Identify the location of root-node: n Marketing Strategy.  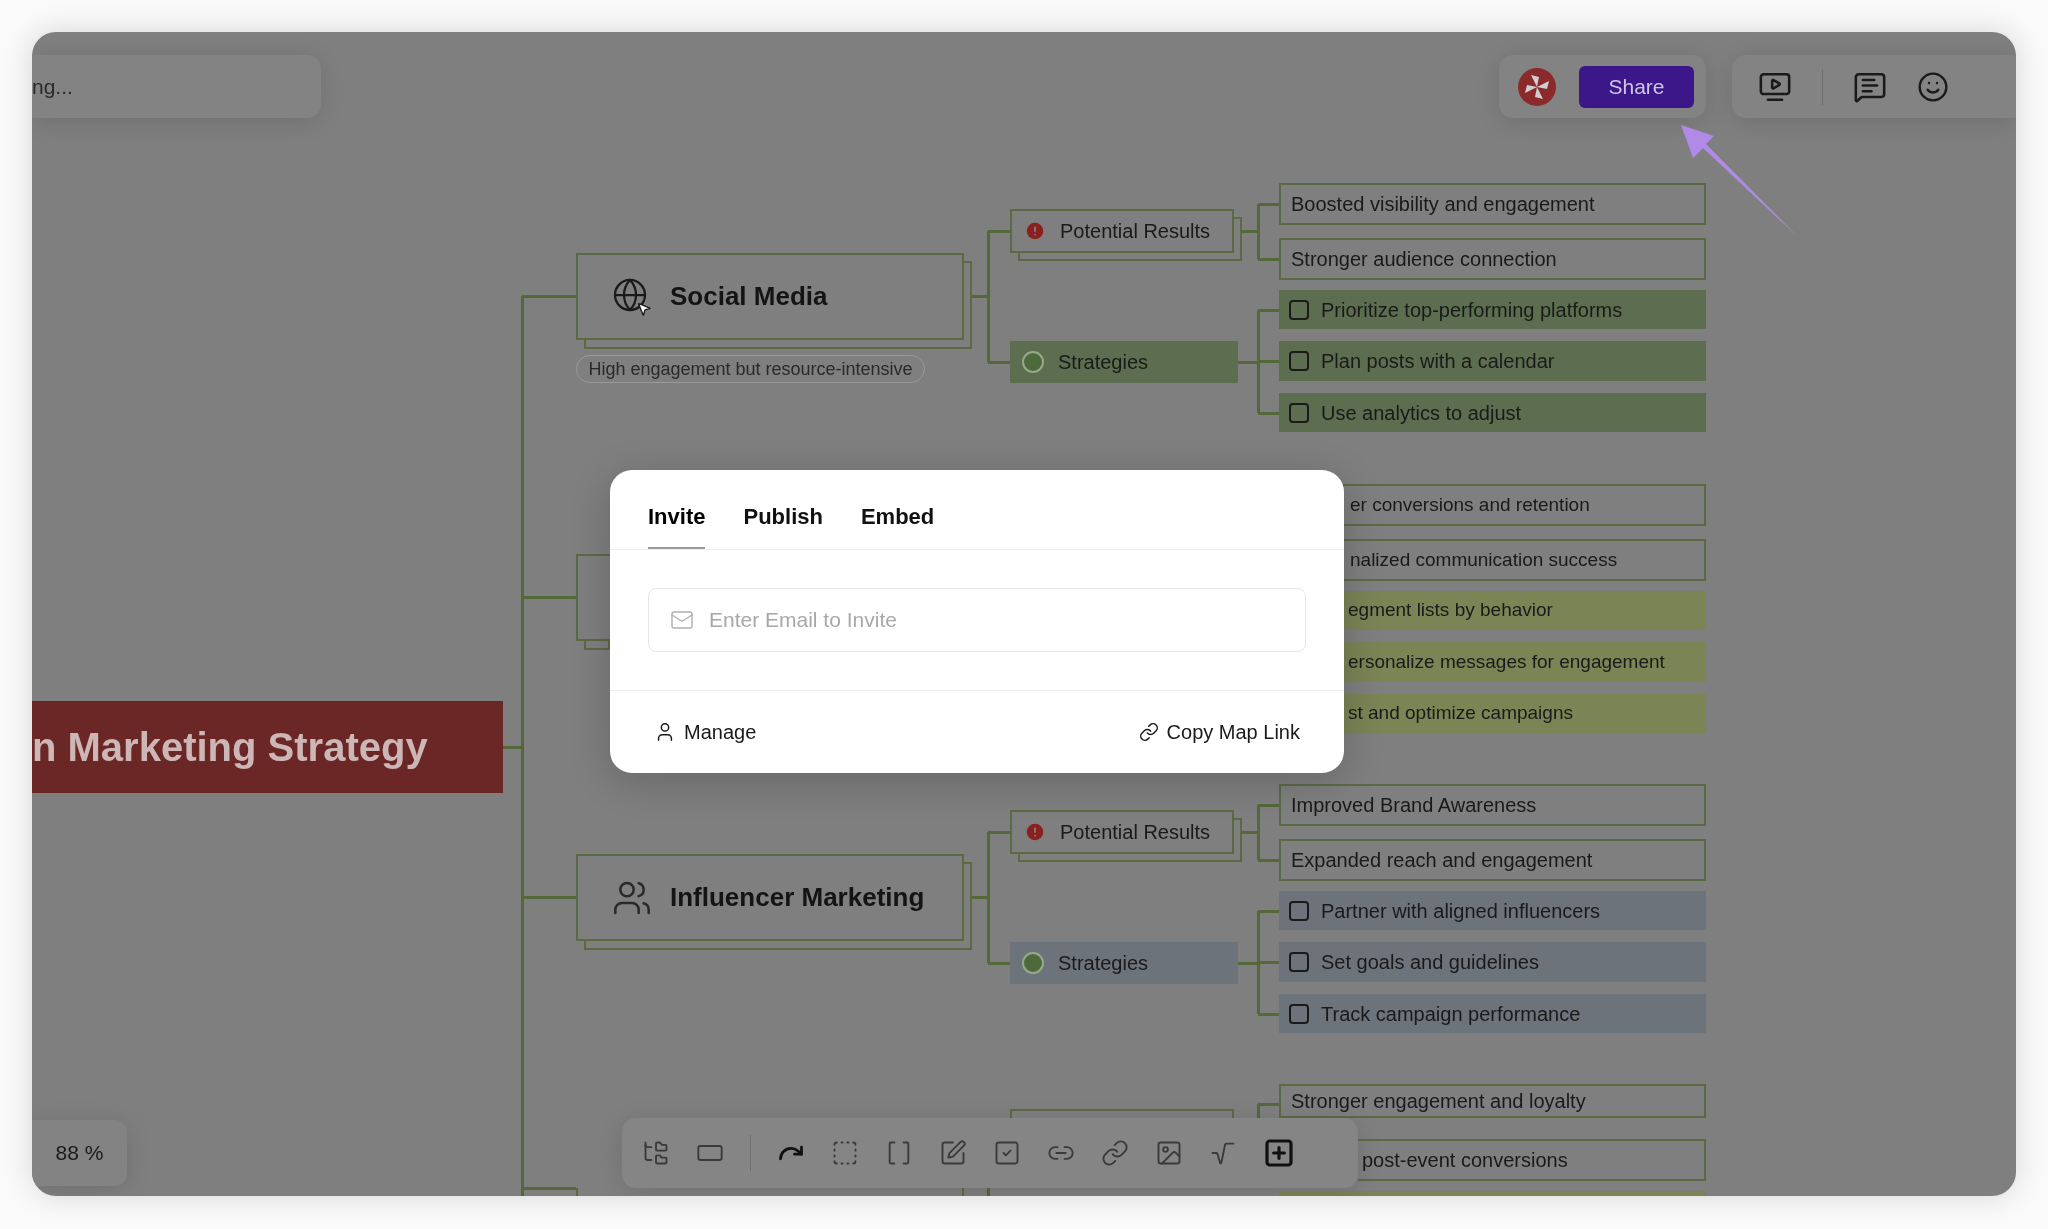
(267, 747).